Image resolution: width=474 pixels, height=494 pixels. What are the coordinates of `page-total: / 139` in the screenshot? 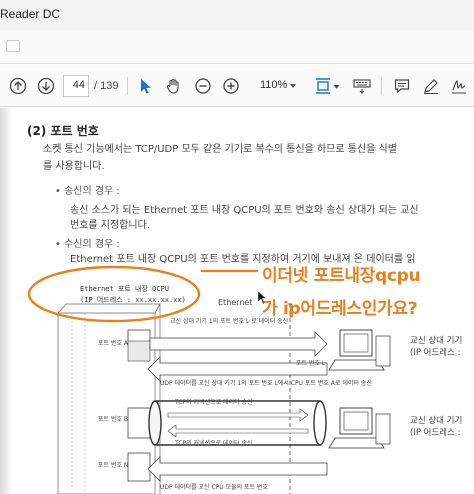 It's located at (106, 86).